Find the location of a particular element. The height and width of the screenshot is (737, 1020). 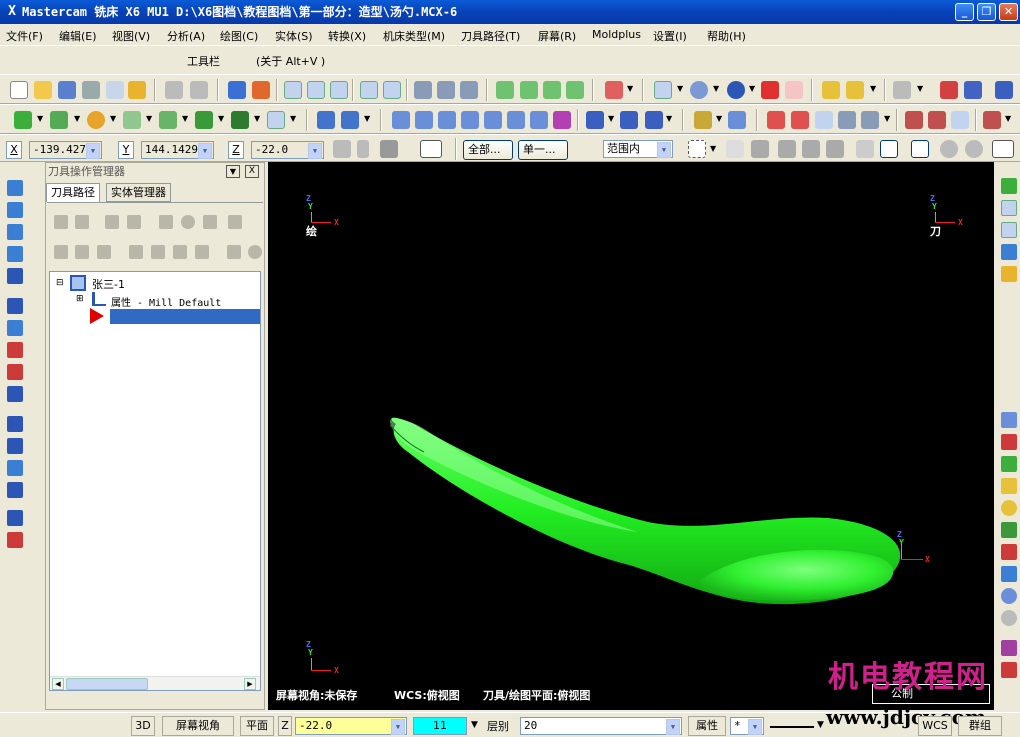

curve-icon is located at coordinates (15, 232).